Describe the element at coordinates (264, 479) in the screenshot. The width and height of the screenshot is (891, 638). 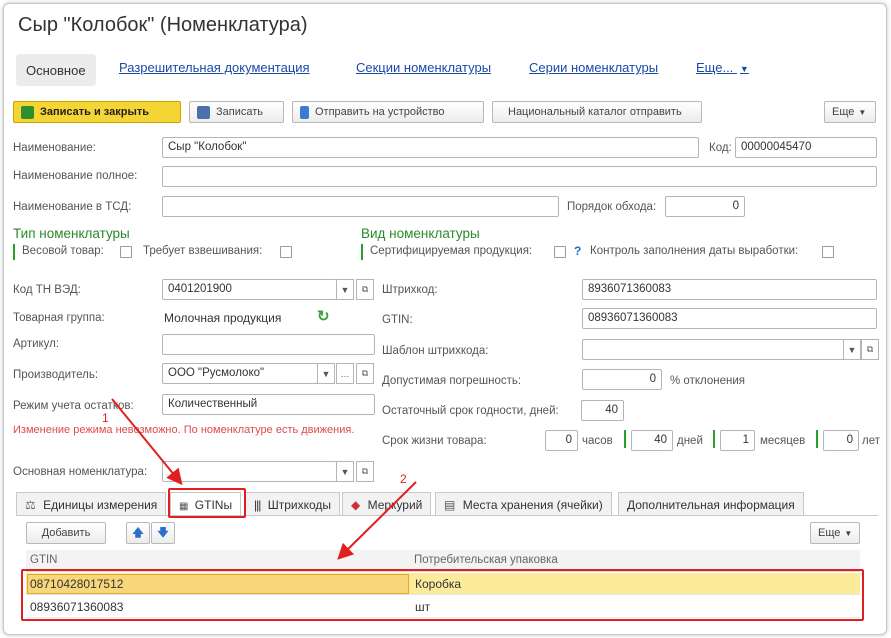
I see `annotation-arrows` at that location.